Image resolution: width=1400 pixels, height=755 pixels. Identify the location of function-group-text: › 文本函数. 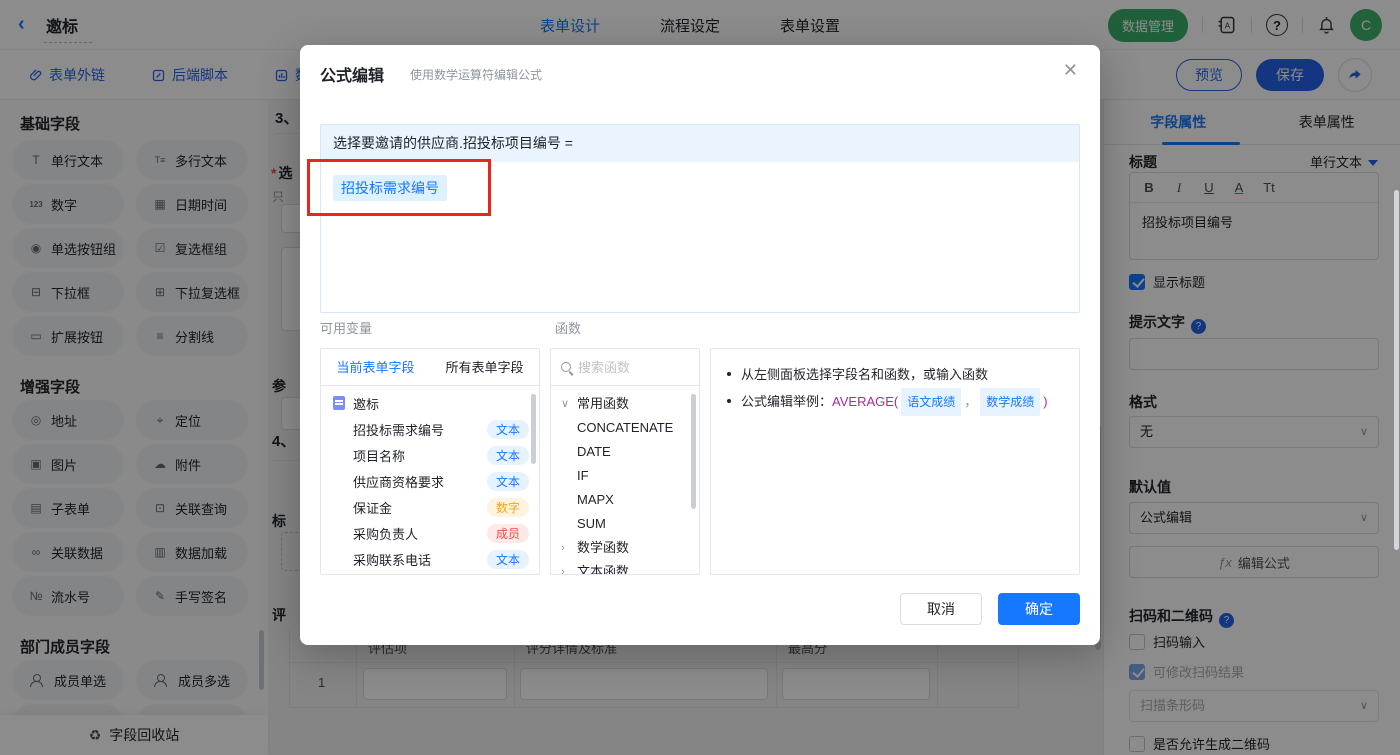
(625, 567).